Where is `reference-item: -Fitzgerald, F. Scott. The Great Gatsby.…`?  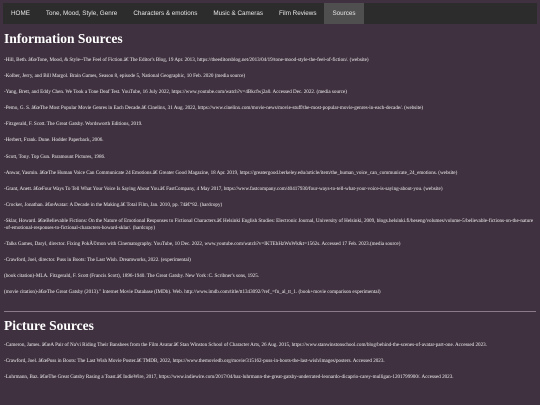 reference-item: -Fitzgerald, F. Scott. The Great Gatsby.… is located at coordinates (73, 124).